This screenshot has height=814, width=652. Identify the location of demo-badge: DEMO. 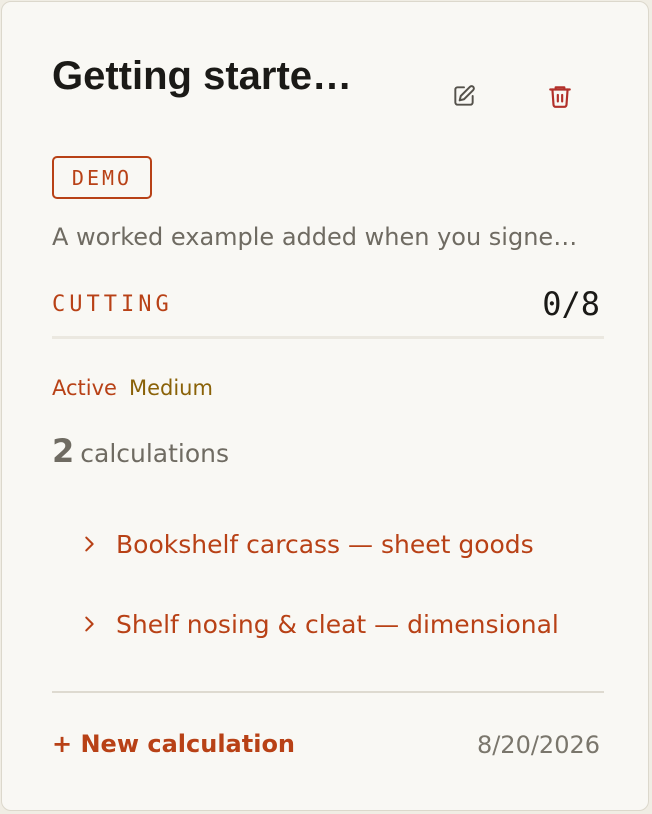
(102, 177).